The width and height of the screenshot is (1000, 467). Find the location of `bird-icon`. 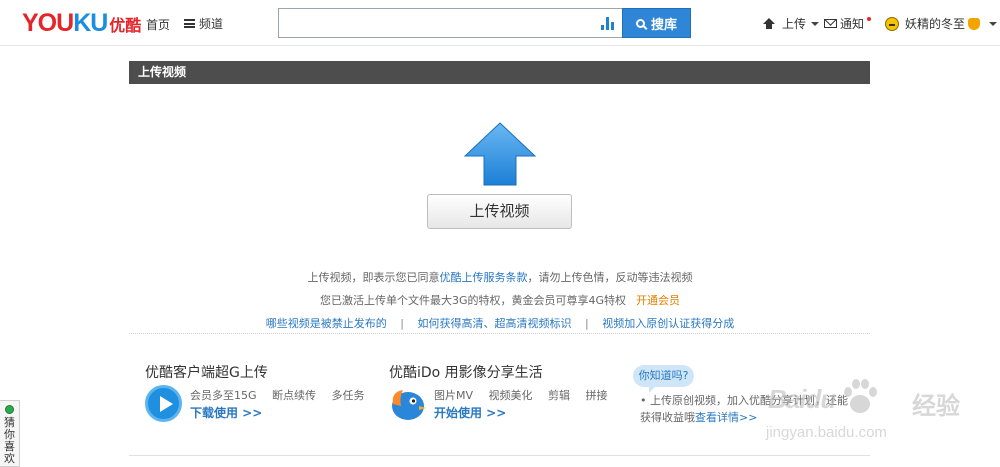

bird-icon is located at coordinates (408, 403).